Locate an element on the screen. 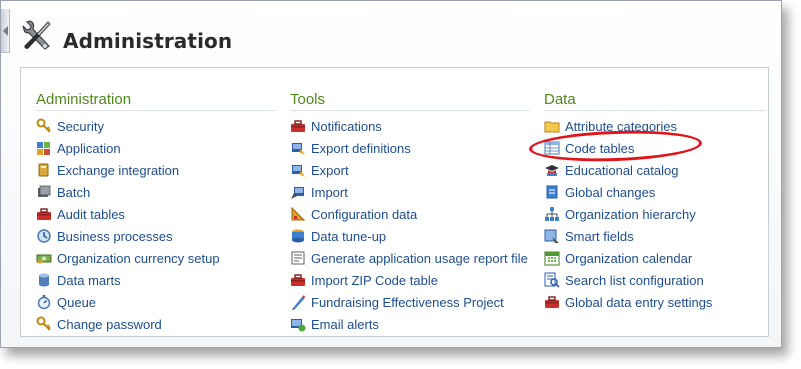 The height and width of the screenshot is (369, 801). batch-icon is located at coordinates (44, 192).